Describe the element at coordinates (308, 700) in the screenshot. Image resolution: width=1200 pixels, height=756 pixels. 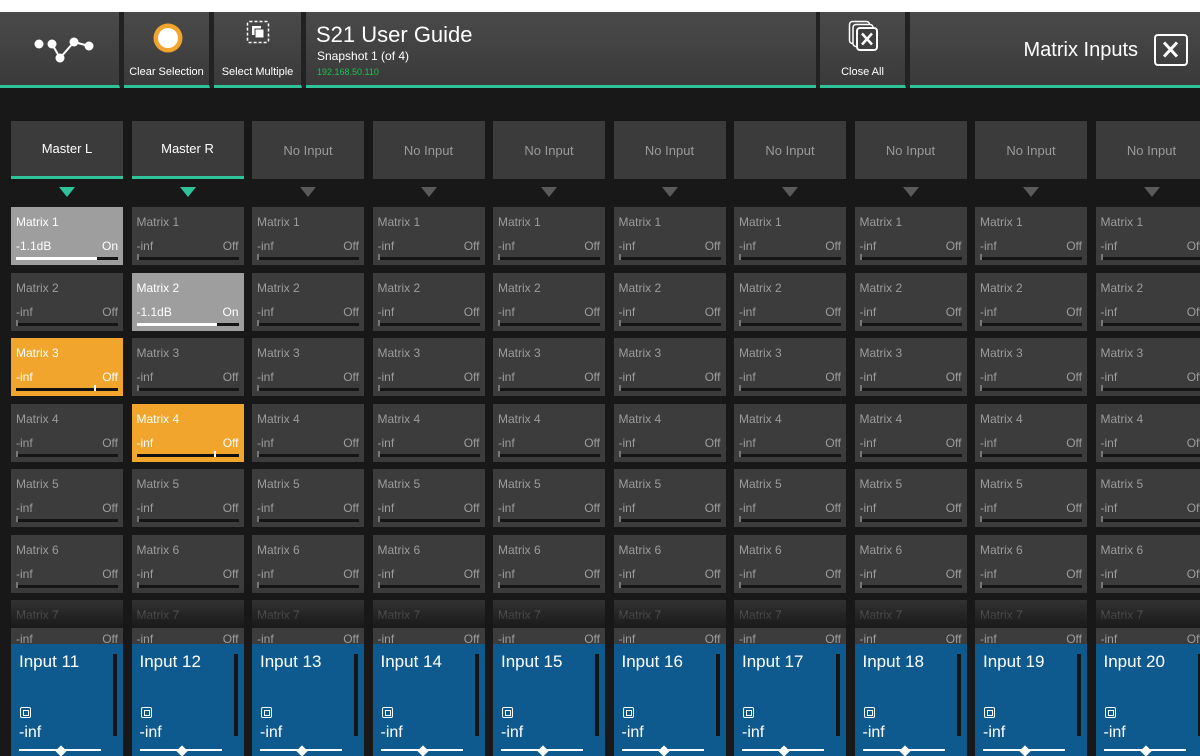
I see `input-strip: Input 13 -inf` at that location.